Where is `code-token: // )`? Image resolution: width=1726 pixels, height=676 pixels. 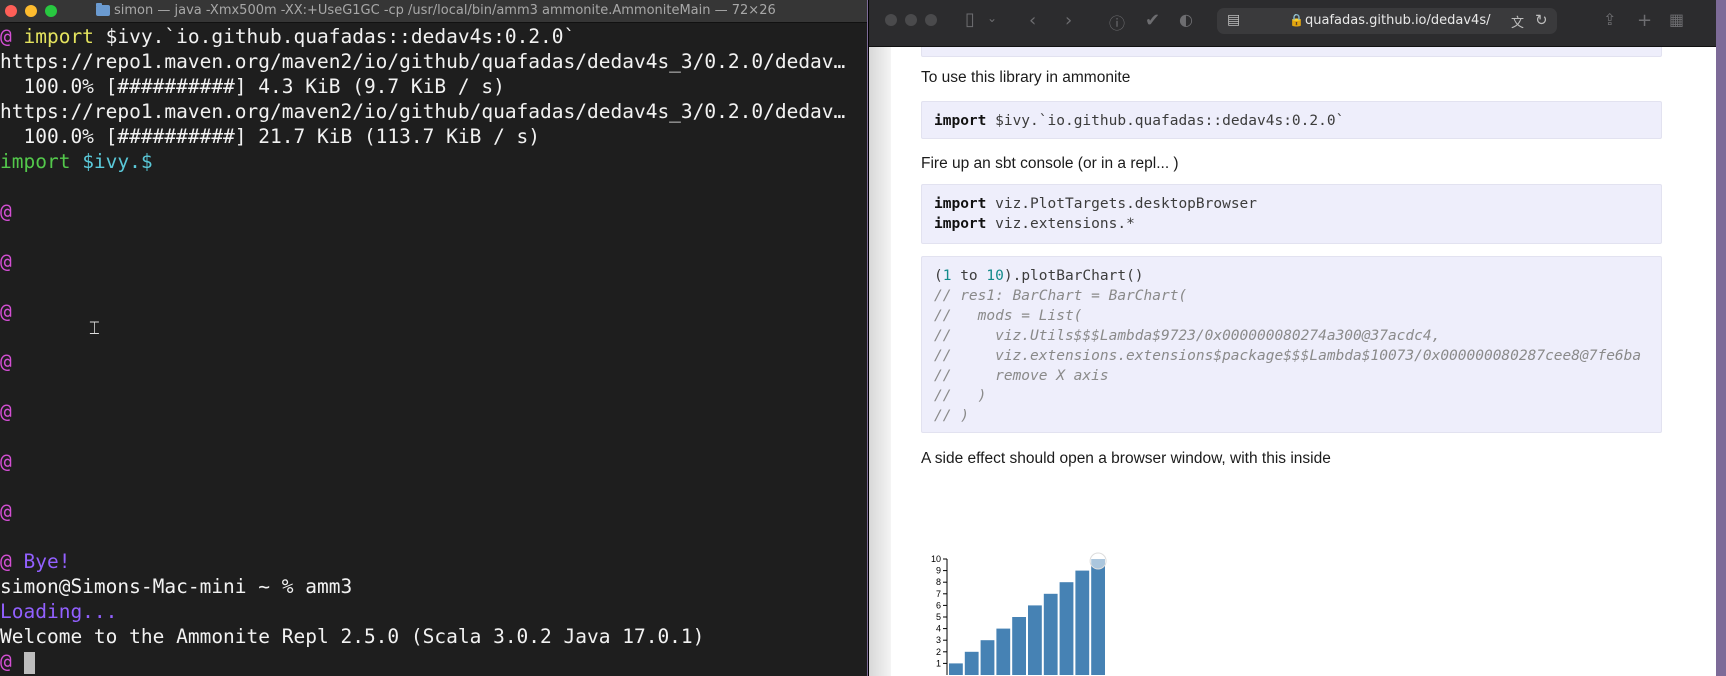
code-token: // ) is located at coordinates (951, 416).